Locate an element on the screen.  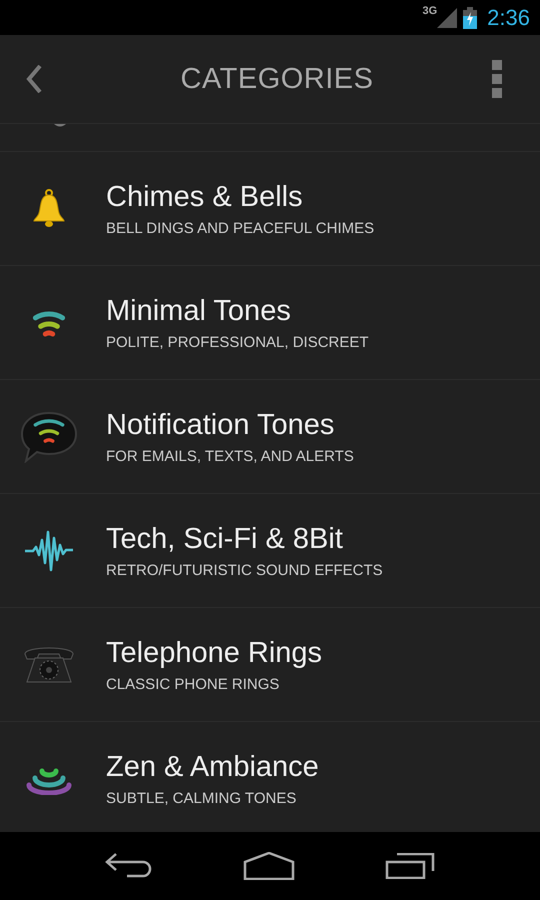
category-title: Telephone Rings is located at coordinates (214, 653).